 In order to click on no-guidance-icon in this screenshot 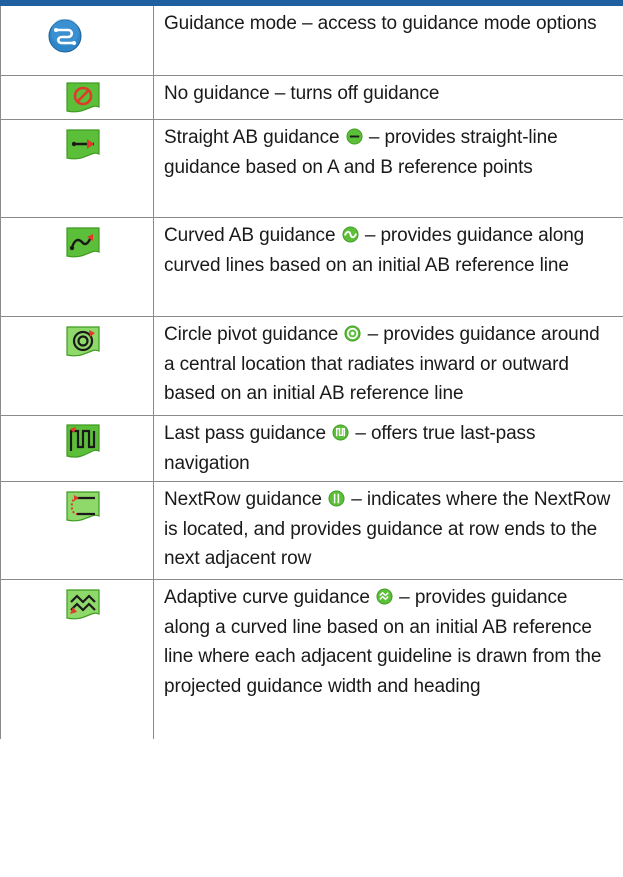, I will do `click(83, 98)`.